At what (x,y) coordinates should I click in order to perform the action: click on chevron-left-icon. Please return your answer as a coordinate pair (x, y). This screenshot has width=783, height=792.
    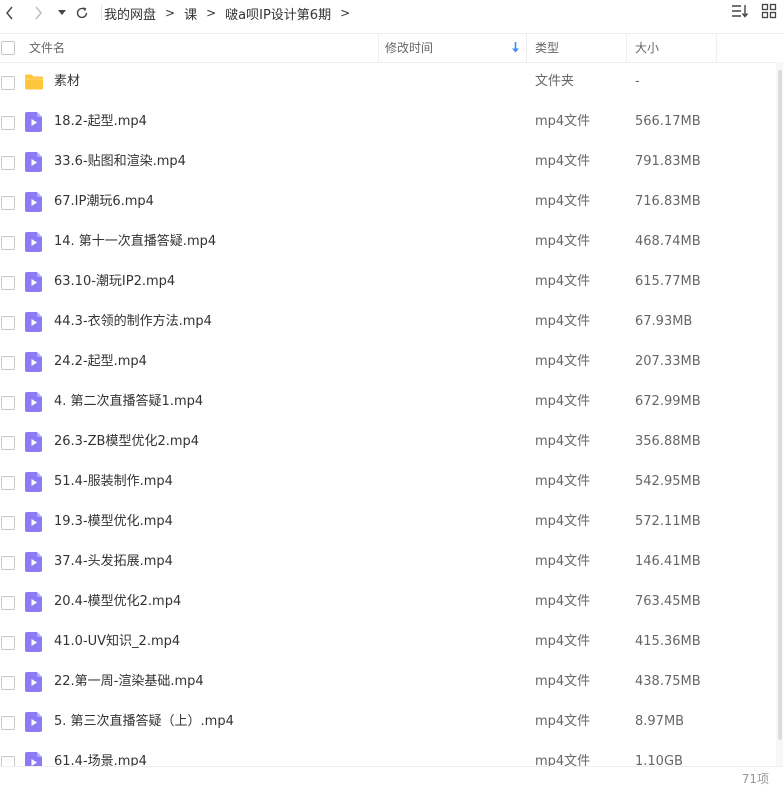
    Looking at the image, I should click on (9, 13).